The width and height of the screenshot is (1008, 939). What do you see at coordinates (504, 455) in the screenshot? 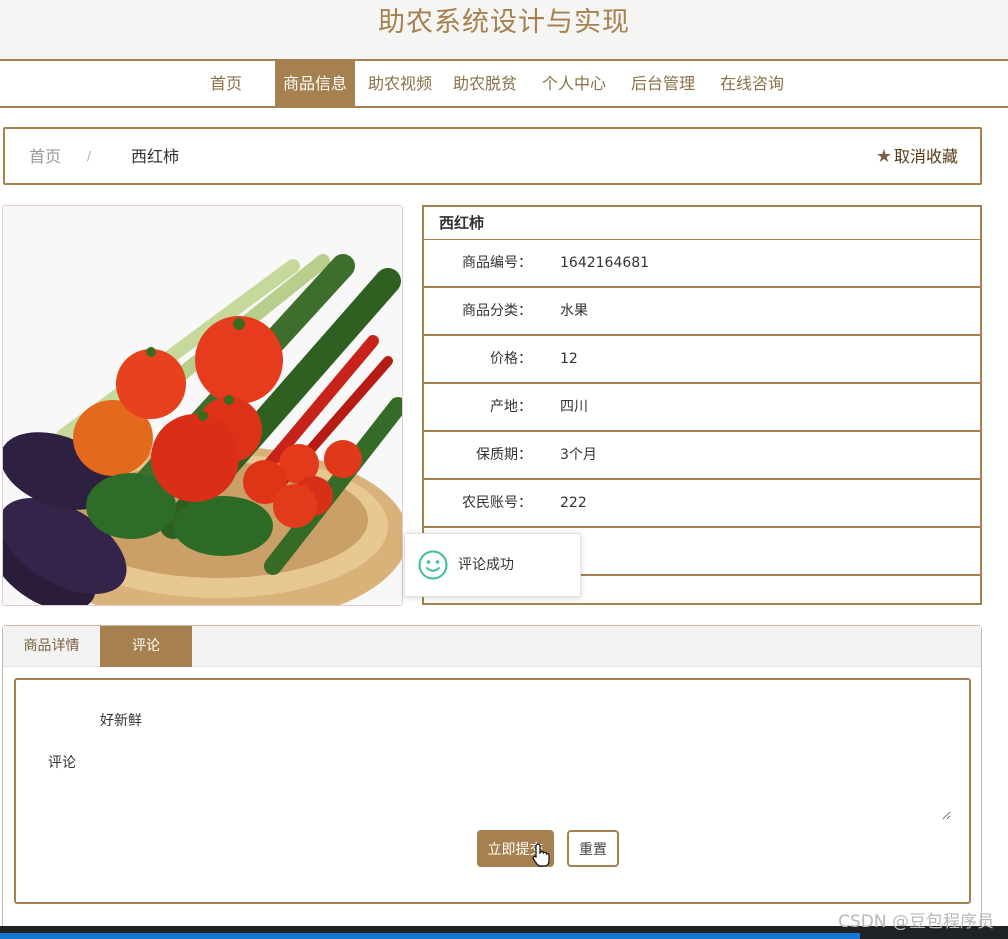
I see `info-label: 保质期：` at bounding box center [504, 455].